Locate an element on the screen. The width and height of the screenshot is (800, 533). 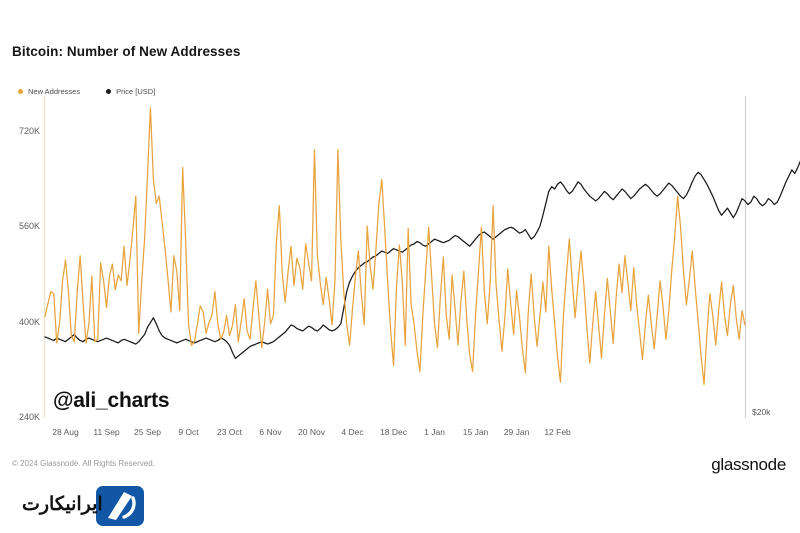
x-axis-tick-label: 1 Jan is located at coordinates (434, 432).